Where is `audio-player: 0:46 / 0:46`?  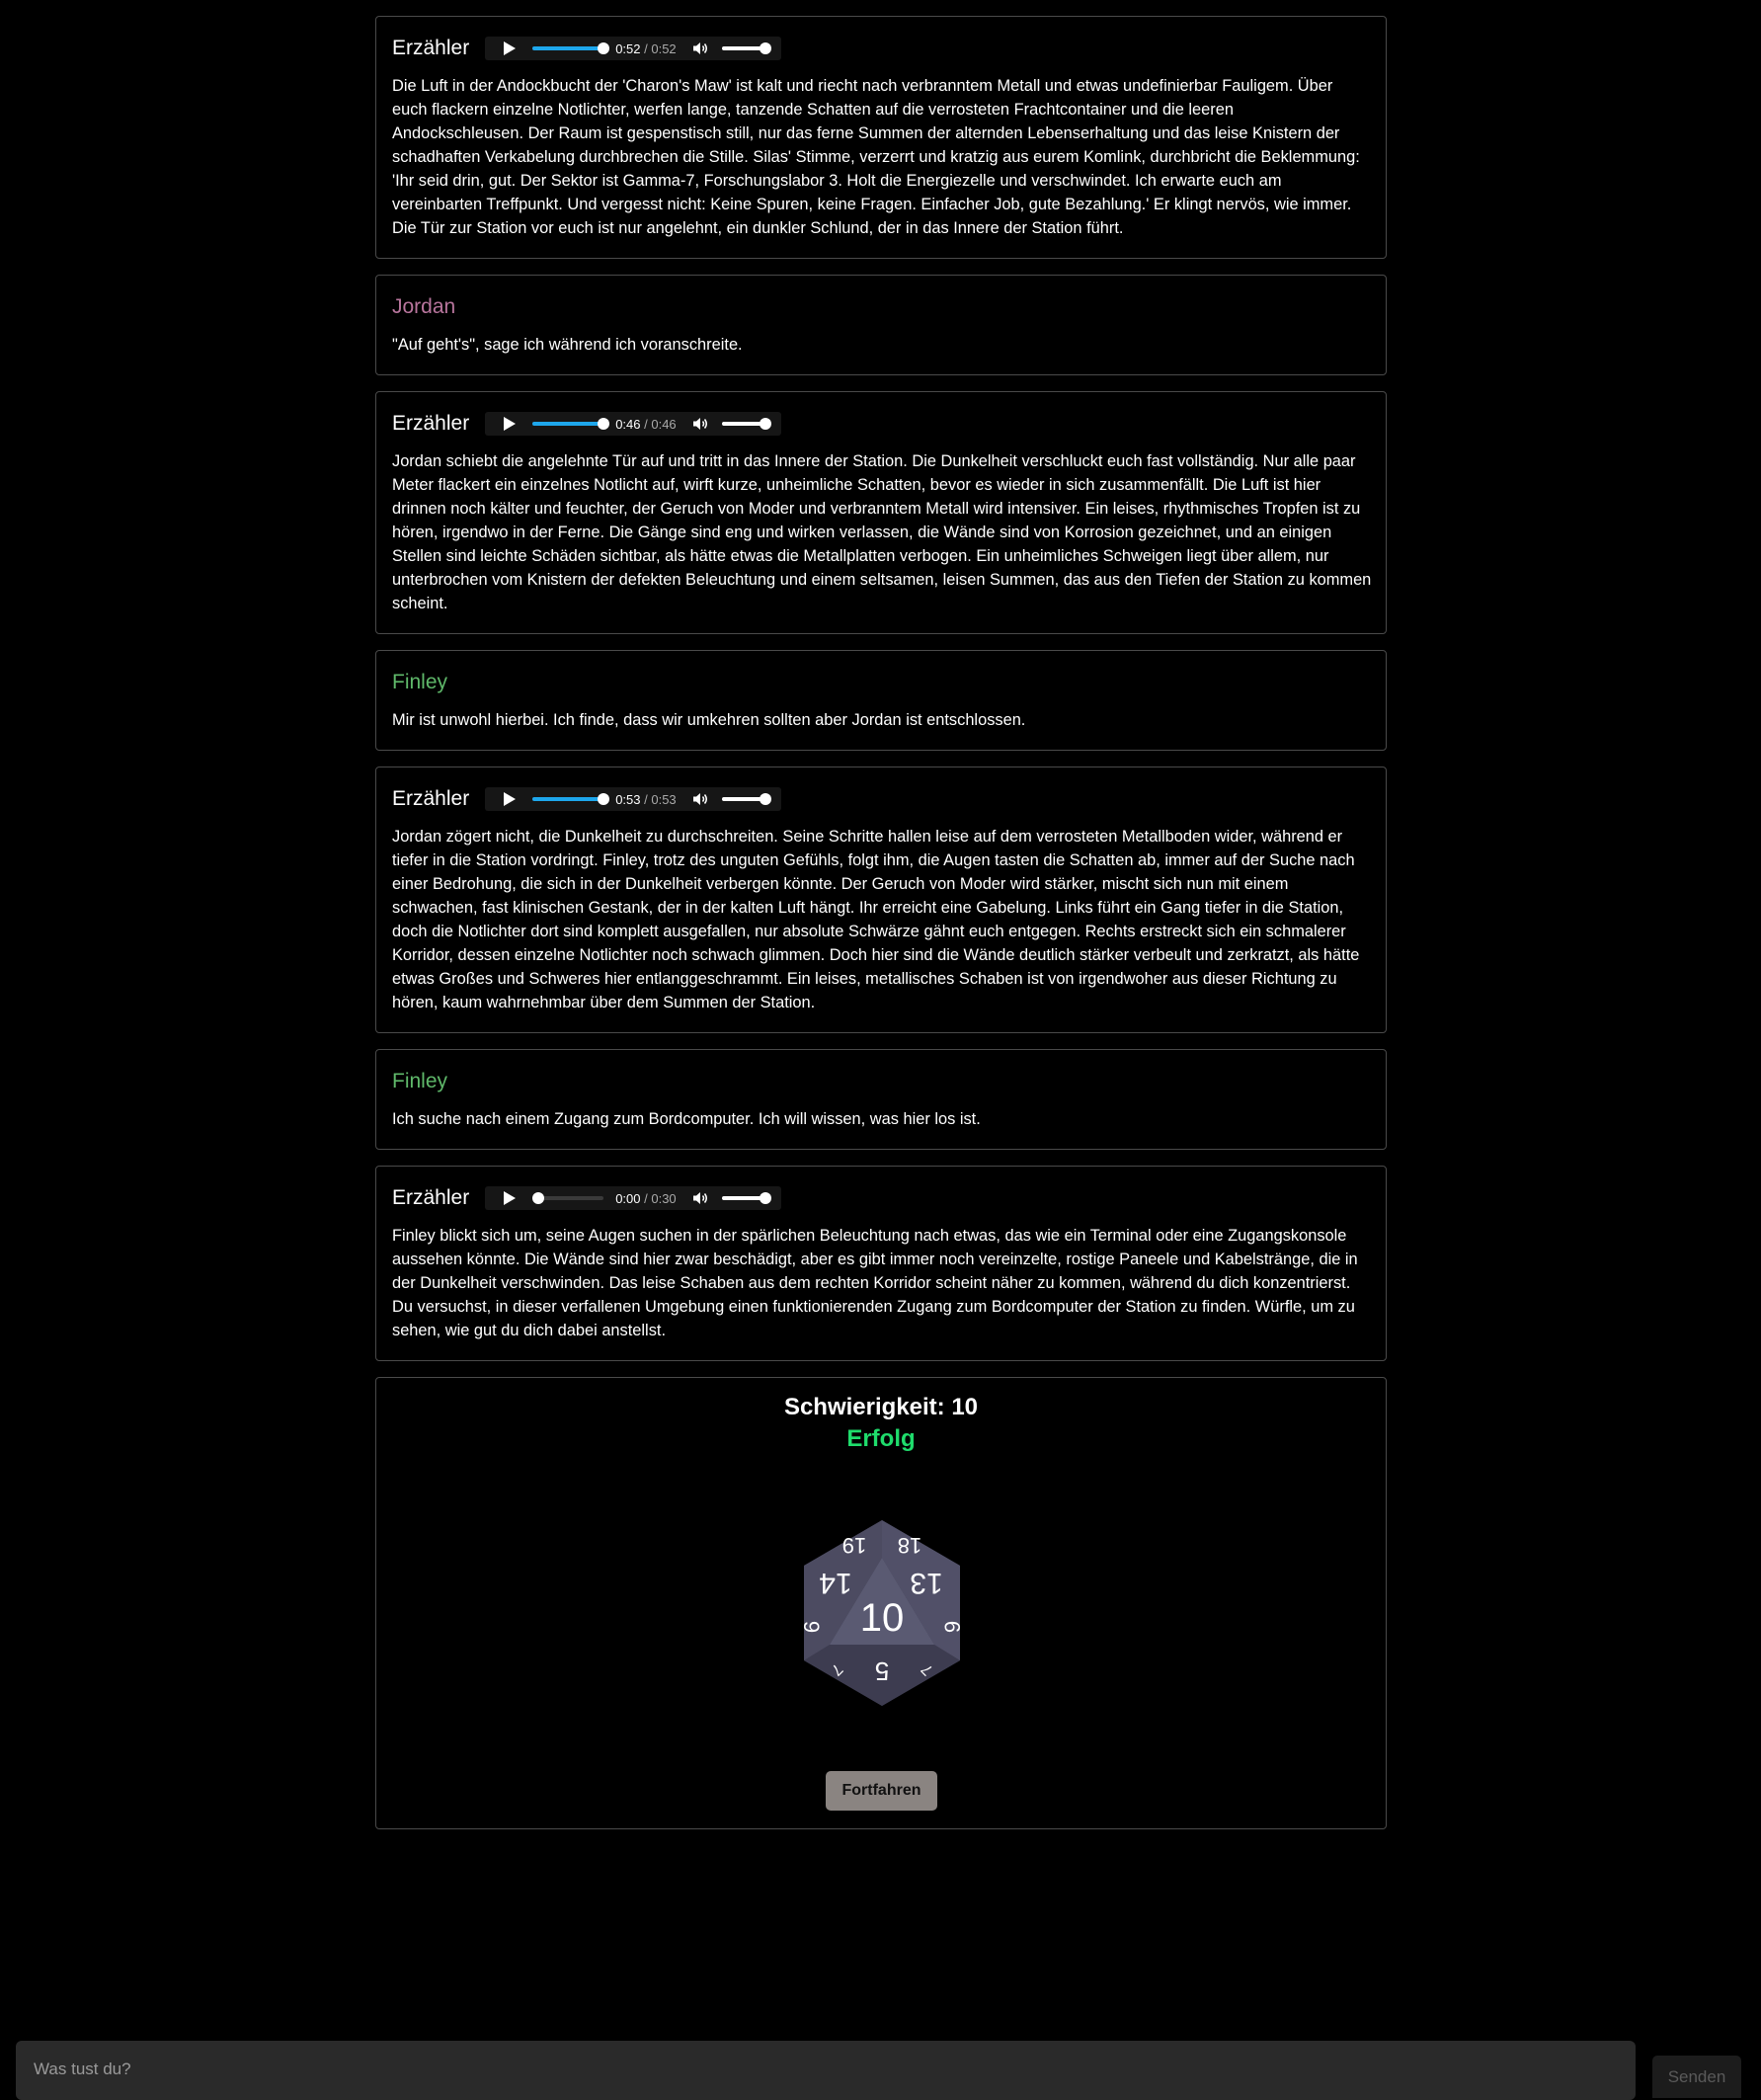
audio-player: 0:46 / 0:46 is located at coordinates (633, 424).